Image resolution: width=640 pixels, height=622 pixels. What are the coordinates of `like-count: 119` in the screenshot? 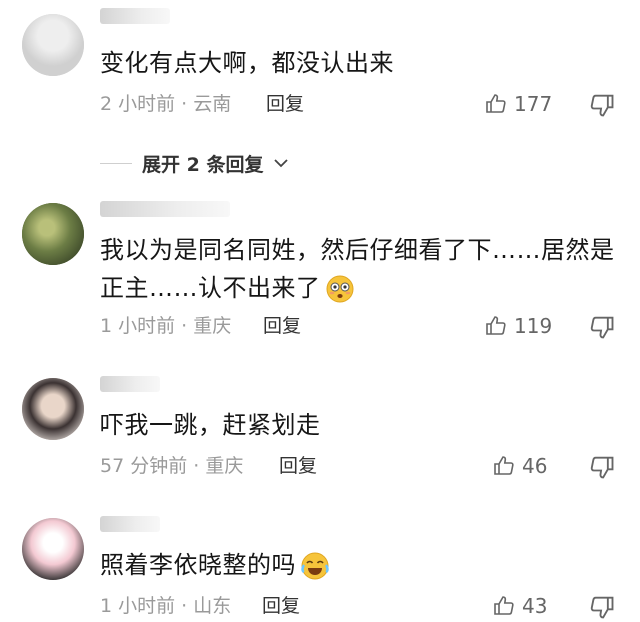 It's located at (533, 326).